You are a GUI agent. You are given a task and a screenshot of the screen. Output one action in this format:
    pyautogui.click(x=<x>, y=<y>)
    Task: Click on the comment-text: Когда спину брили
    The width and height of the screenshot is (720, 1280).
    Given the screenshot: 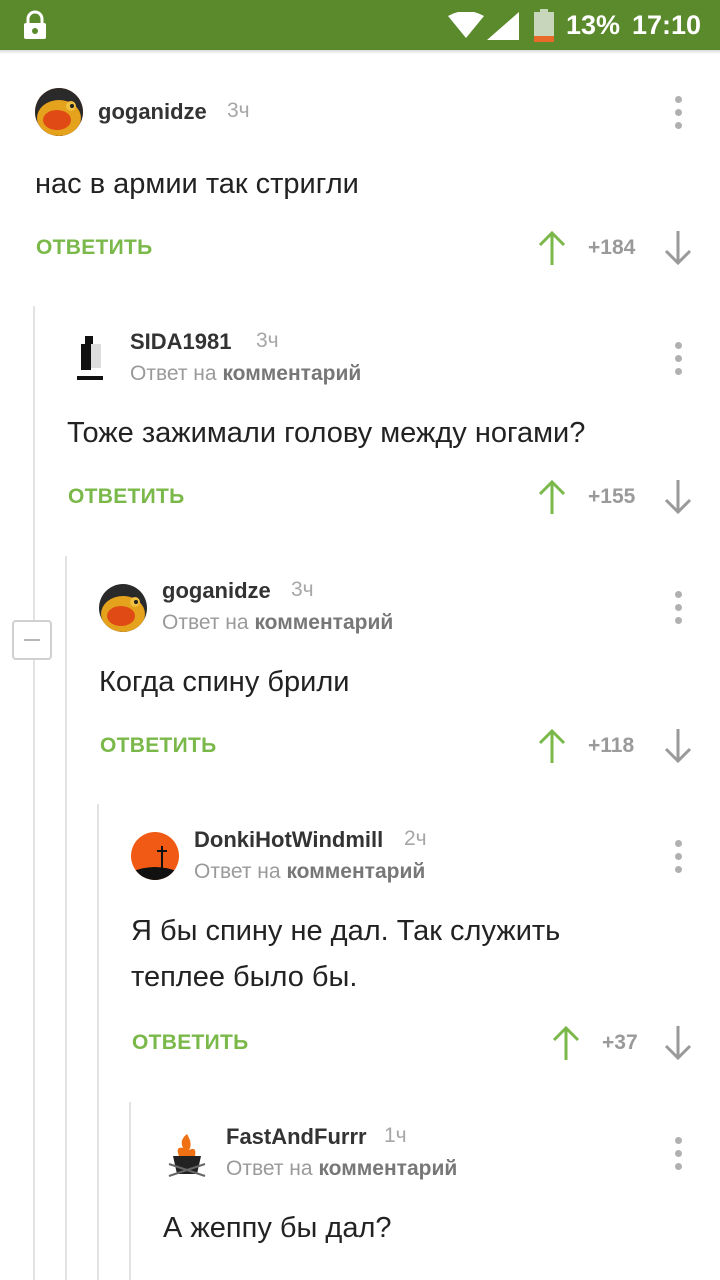 What is the action you would take?
    pyautogui.click(x=224, y=682)
    